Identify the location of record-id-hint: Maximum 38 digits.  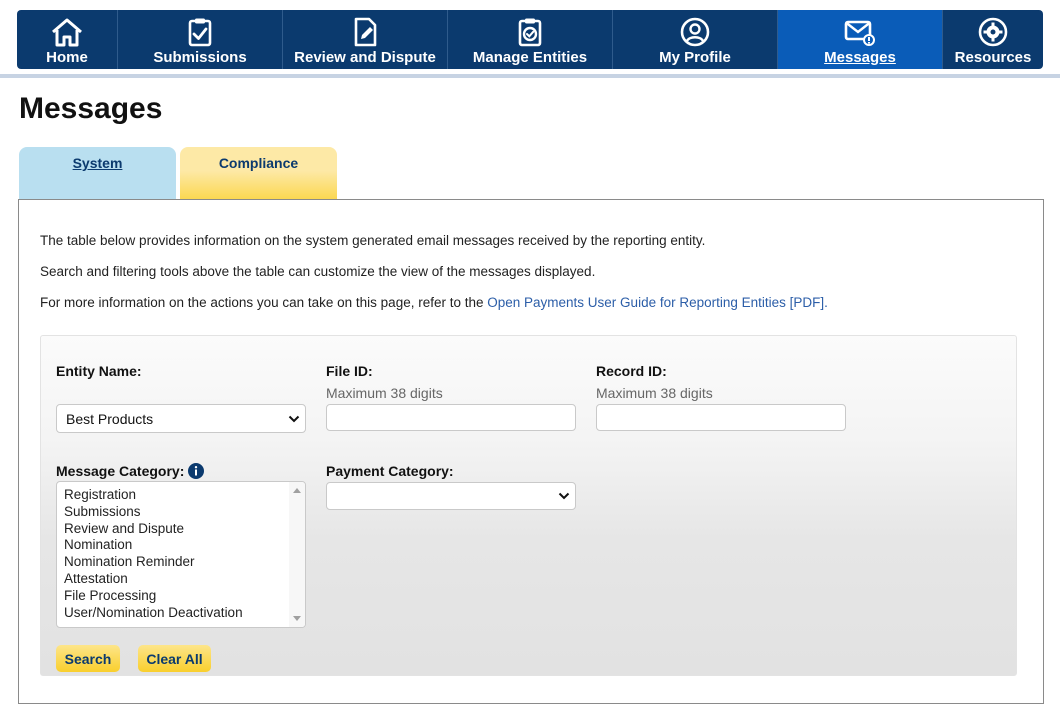
(654, 393).